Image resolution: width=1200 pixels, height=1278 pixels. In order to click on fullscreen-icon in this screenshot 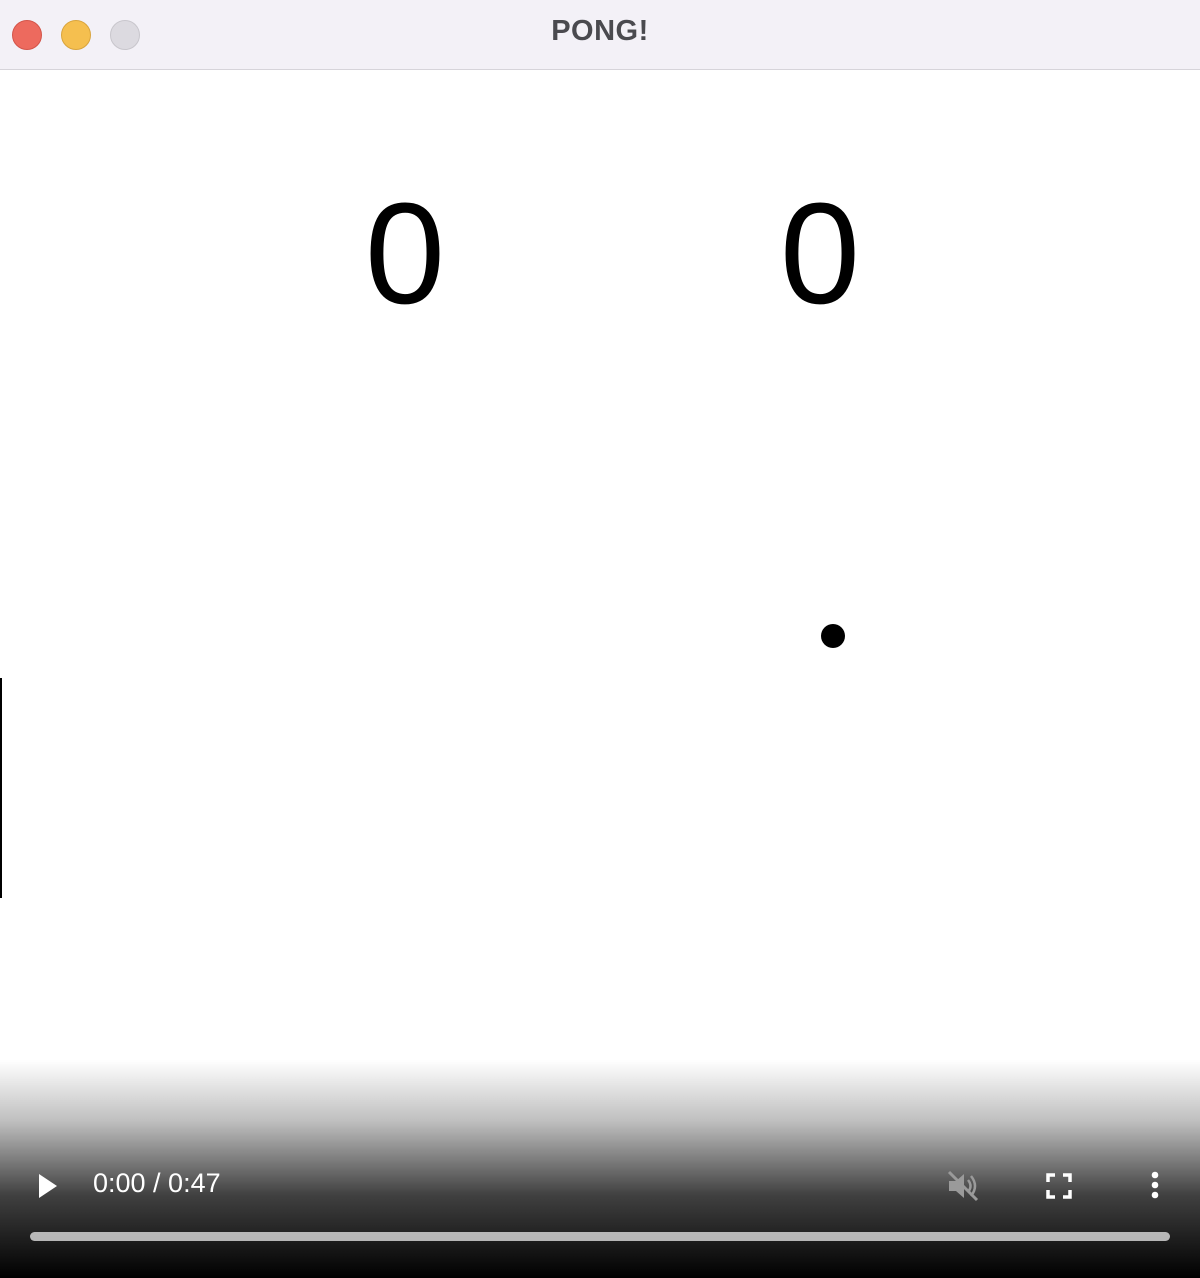, I will do `click(1059, 1186)`.